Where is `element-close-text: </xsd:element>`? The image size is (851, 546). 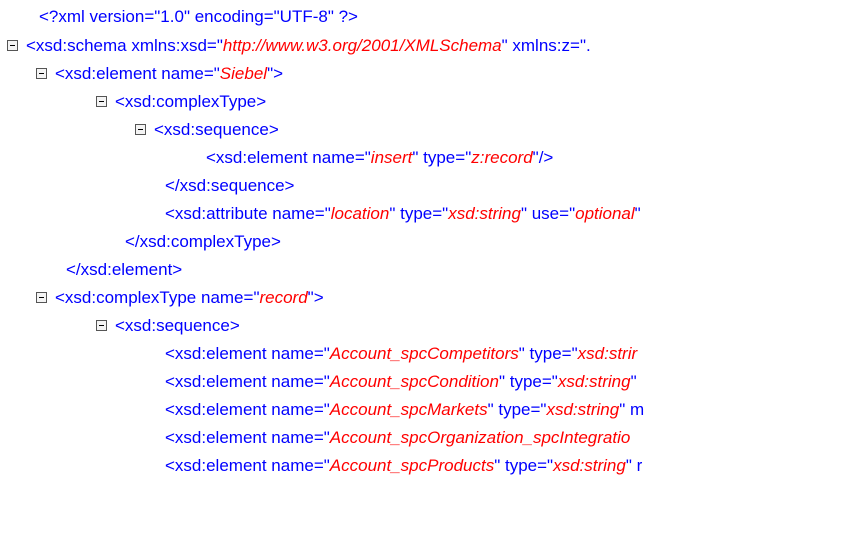
element-close-text: </xsd:element> is located at coordinates (124, 269).